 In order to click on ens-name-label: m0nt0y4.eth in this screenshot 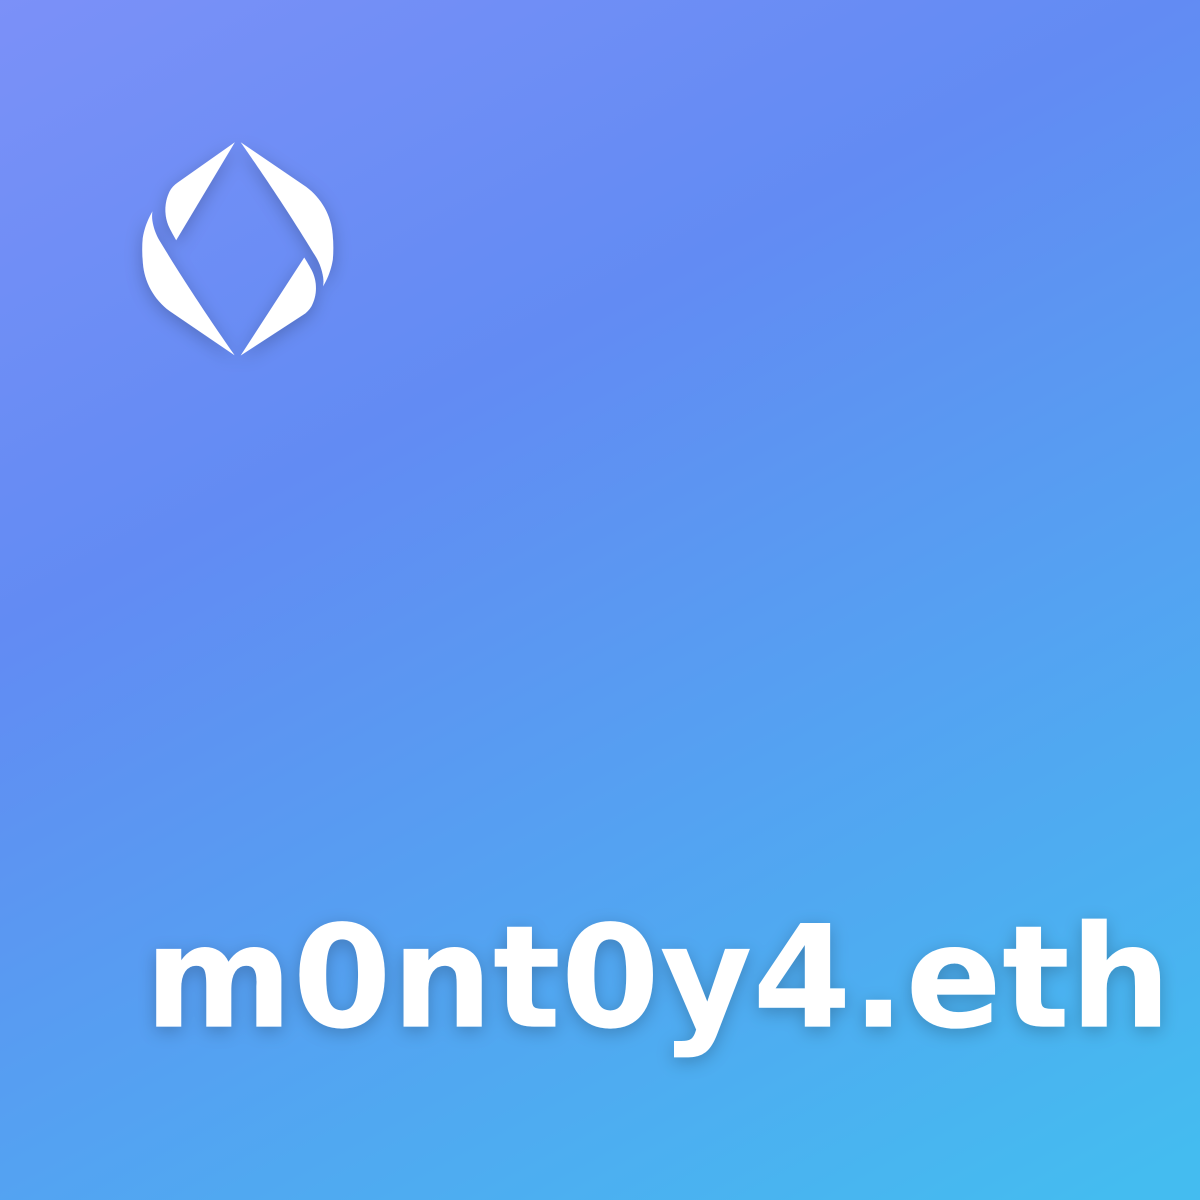, I will do `click(657, 978)`.